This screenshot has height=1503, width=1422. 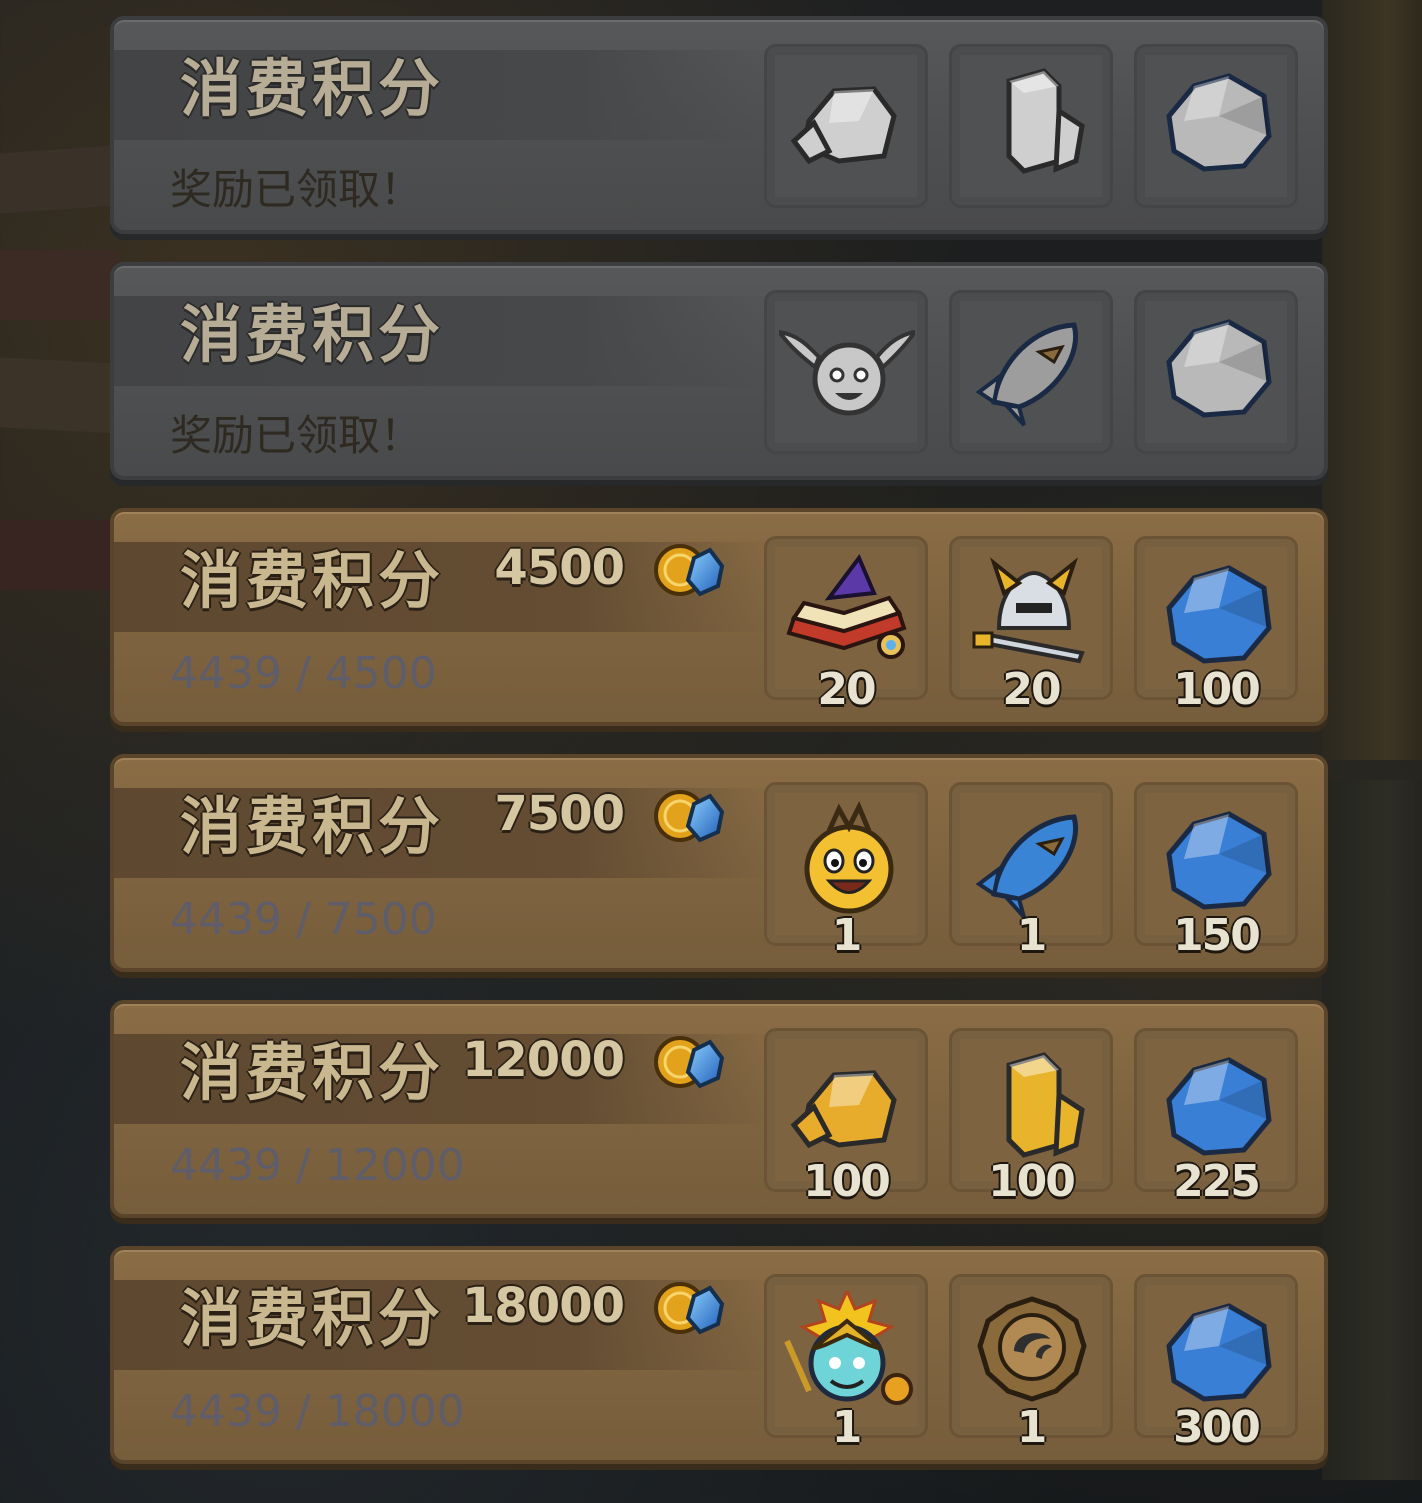 What do you see at coordinates (847, 367) in the screenshot?
I see `gray-winged-hero-icon` at bounding box center [847, 367].